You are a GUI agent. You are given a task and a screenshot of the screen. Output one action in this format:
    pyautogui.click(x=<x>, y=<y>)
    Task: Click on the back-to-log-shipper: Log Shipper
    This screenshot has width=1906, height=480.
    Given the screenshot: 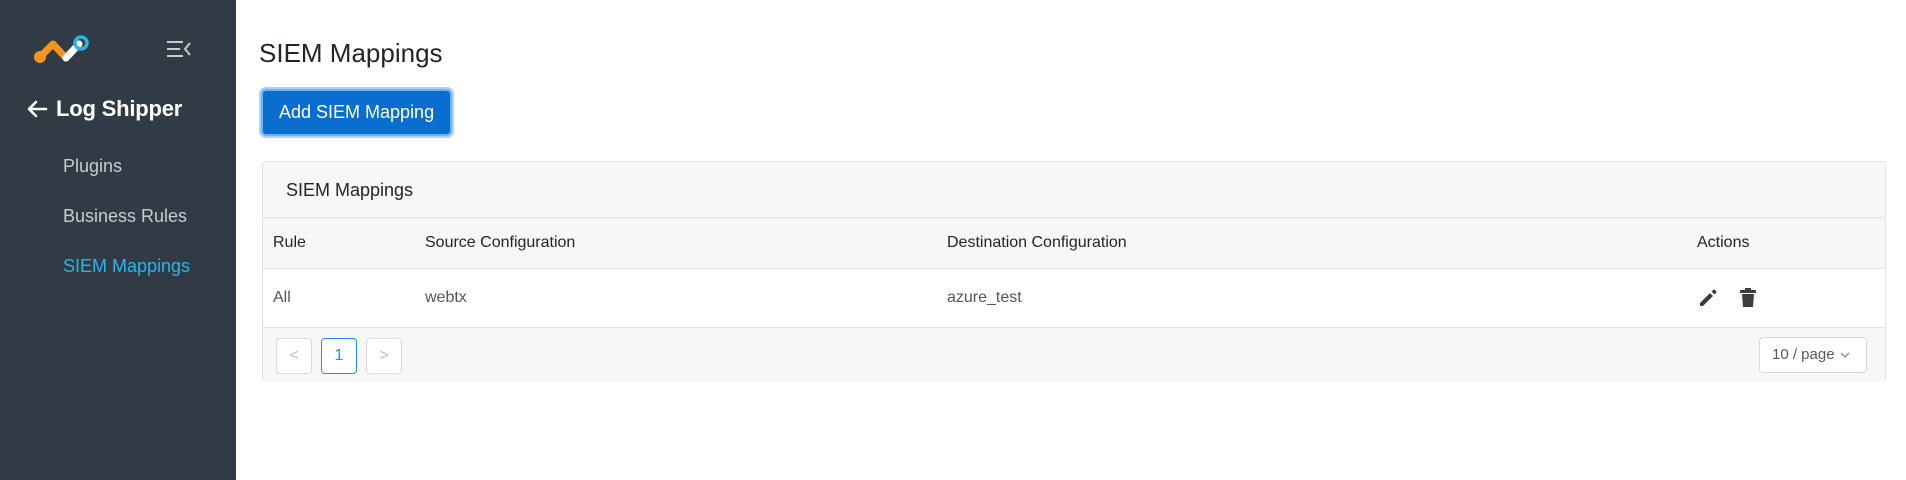 What is the action you would take?
    pyautogui.click(x=104, y=109)
    